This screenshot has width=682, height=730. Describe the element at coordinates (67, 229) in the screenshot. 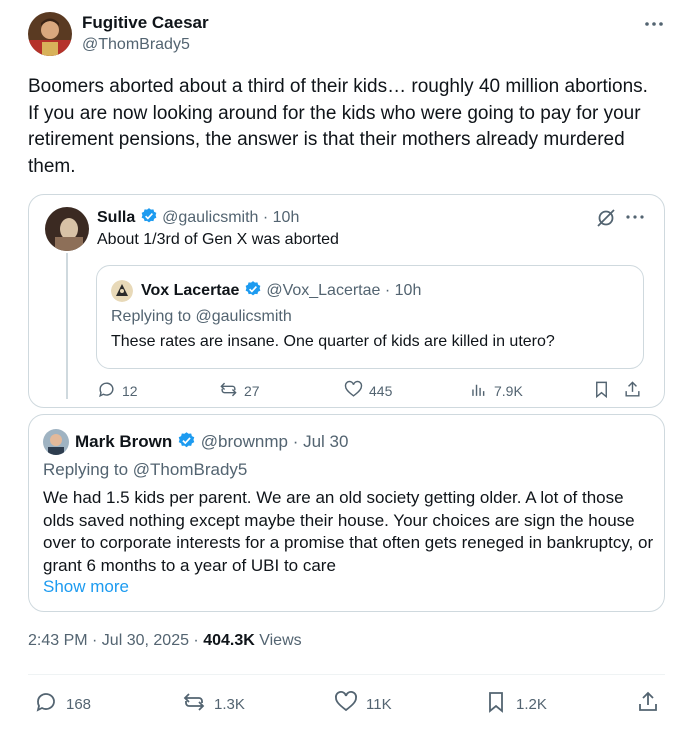

I see `quote-author-avatar` at that location.